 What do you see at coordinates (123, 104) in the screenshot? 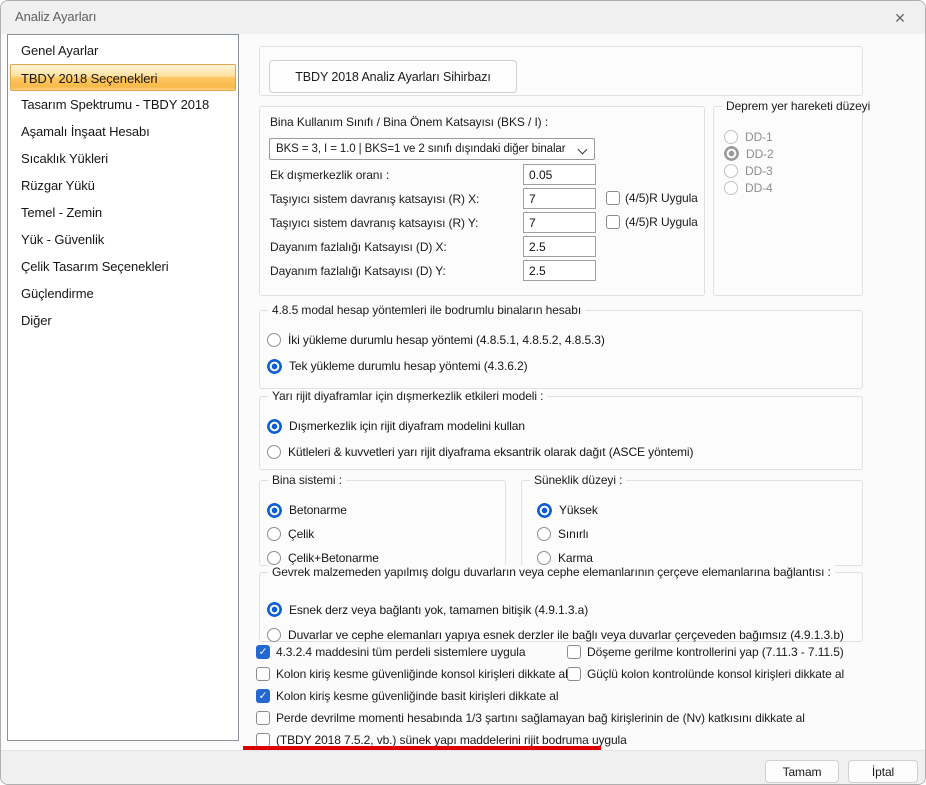
I see `sidebar-item-tasarim-spektrumu-tbdy-2018: Tasarım Spektrumu - TBDY 2018` at bounding box center [123, 104].